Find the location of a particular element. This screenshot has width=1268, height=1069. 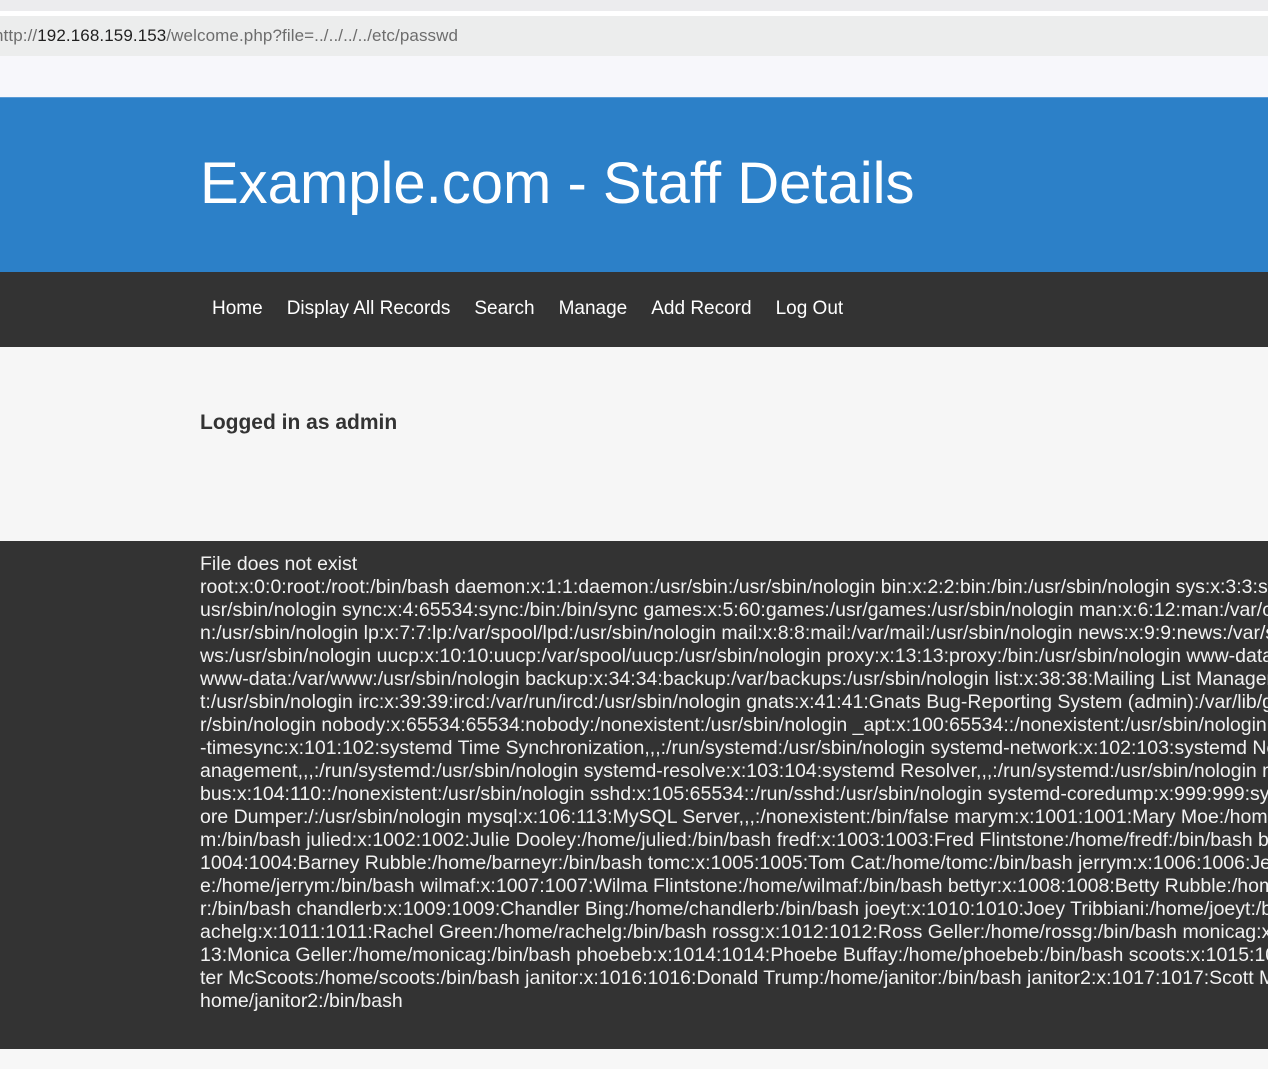

nav-item-add-record: Add Record is located at coordinates (701, 309).